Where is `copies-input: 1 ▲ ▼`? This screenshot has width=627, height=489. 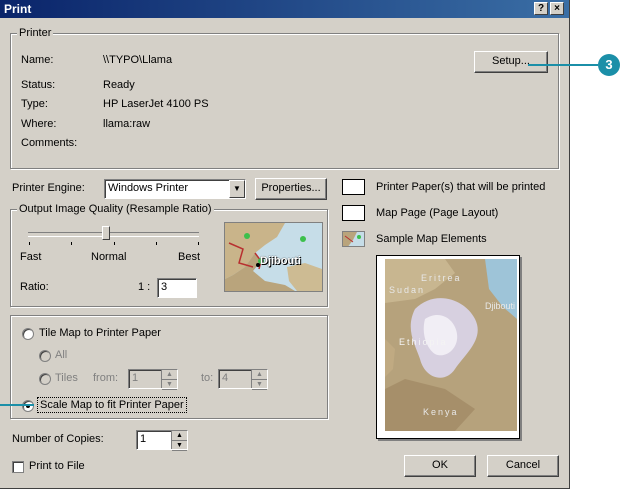 copies-input: 1 ▲ ▼ is located at coordinates (162, 440).